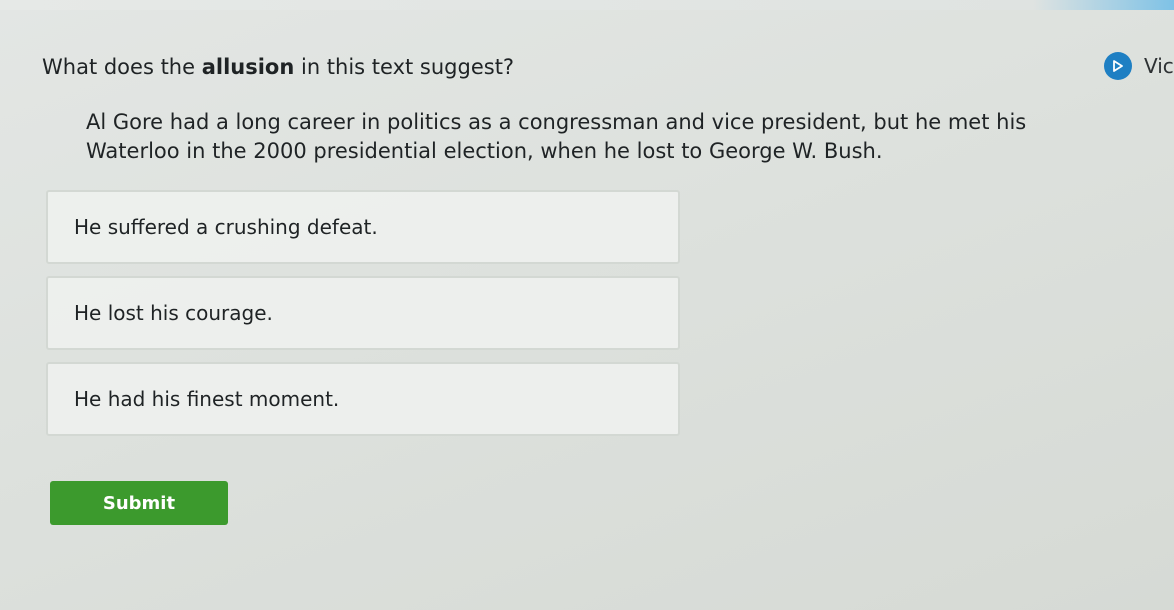 The height and width of the screenshot is (610, 1174). Describe the element at coordinates (587, 5) in the screenshot. I see `top-bar` at that location.